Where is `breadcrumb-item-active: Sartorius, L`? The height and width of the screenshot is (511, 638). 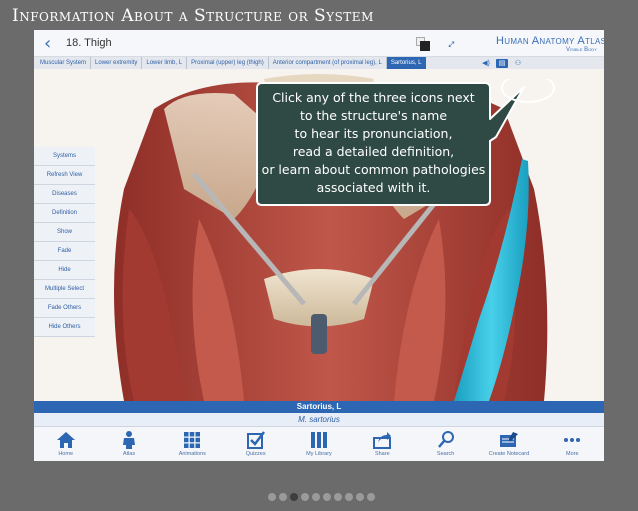
breadcrumb-item-active: Sartorius, L is located at coordinates (405, 63).